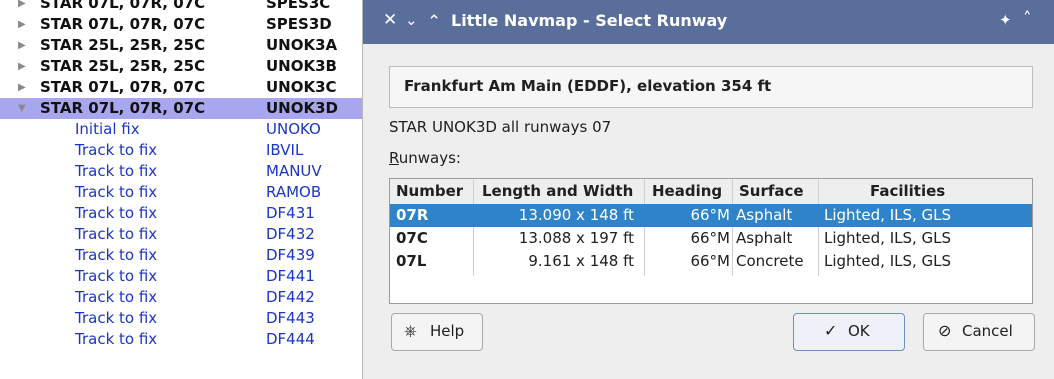  What do you see at coordinates (429, 158) in the screenshot?
I see `runways-label-rest: unways:` at bounding box center [429, 158].